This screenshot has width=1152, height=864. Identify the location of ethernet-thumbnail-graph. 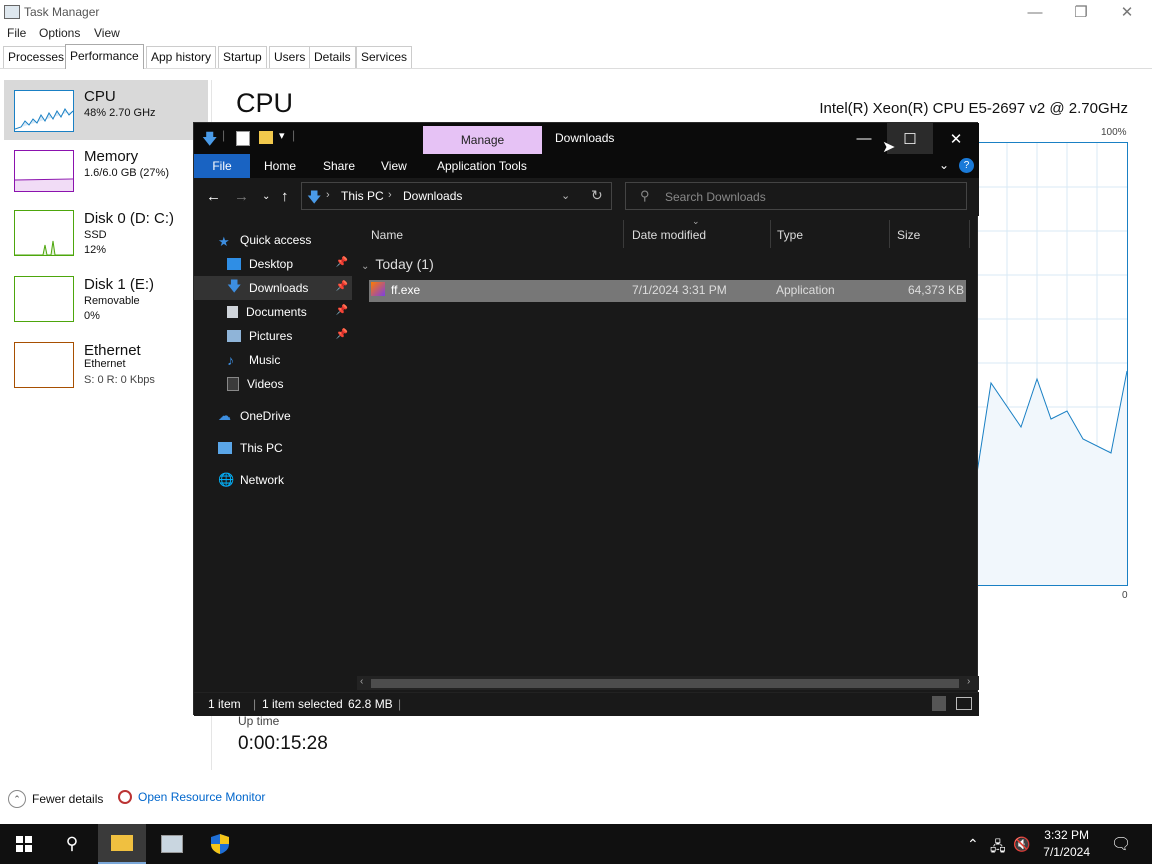
(44, 365).